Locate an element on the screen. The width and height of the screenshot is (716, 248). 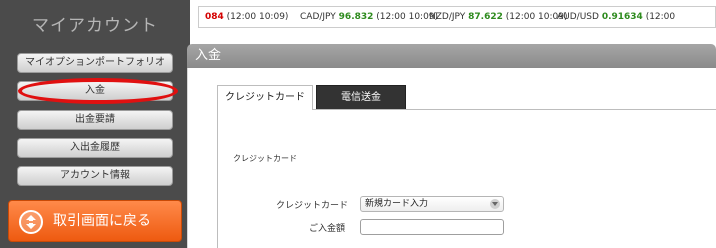
ticker-item: NZD/JPY 87.622 (12:00 10:09) is located at coordinates (498, 17).